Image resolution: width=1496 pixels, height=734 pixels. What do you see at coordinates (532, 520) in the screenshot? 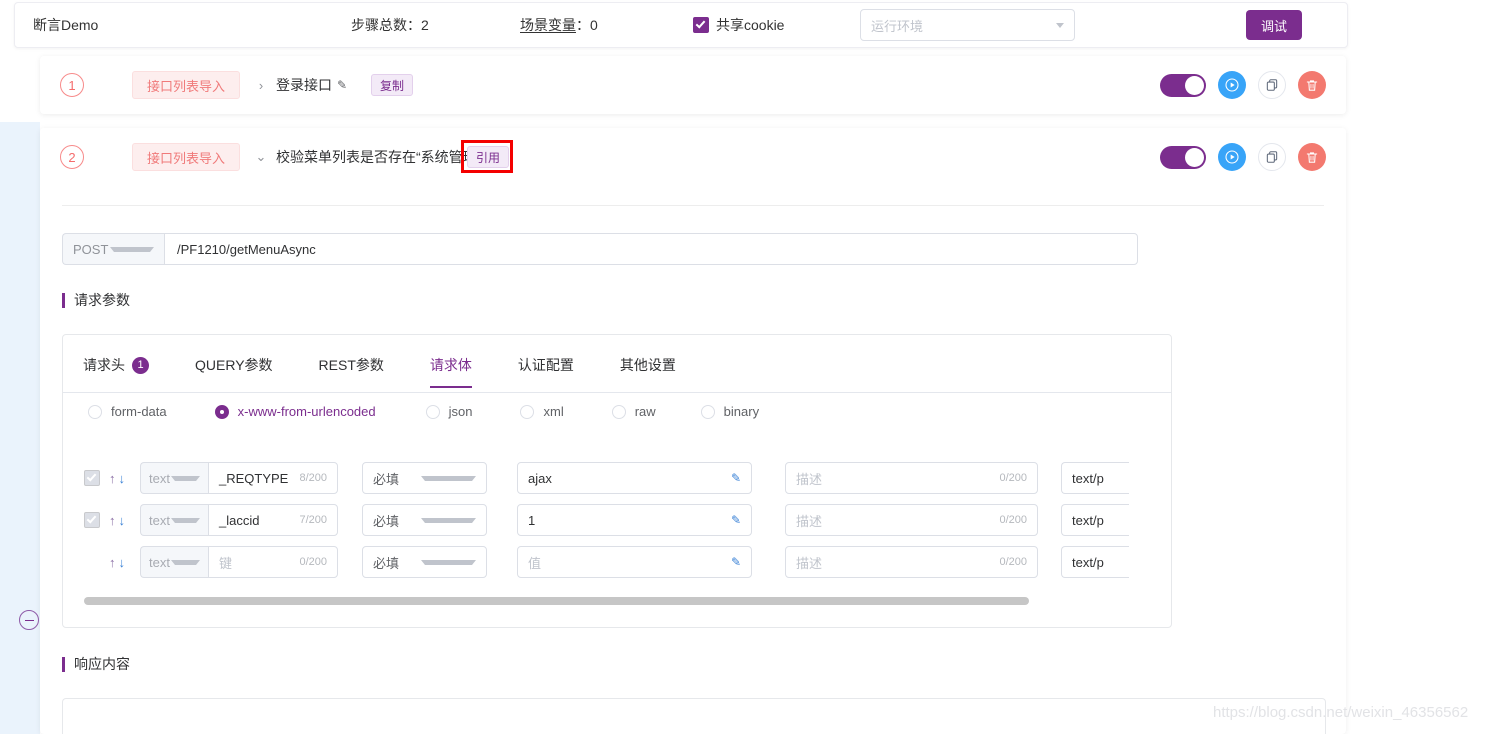
I see `row-2-value: 1` at bounding box center [532, 520].